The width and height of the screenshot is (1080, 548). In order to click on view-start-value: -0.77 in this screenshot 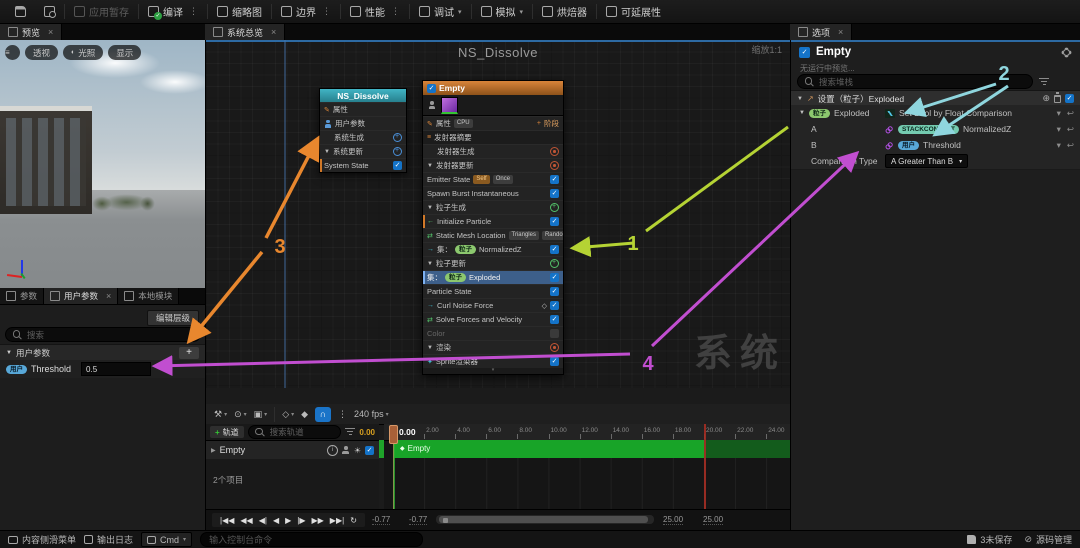, I will do `click(418, 520)`.